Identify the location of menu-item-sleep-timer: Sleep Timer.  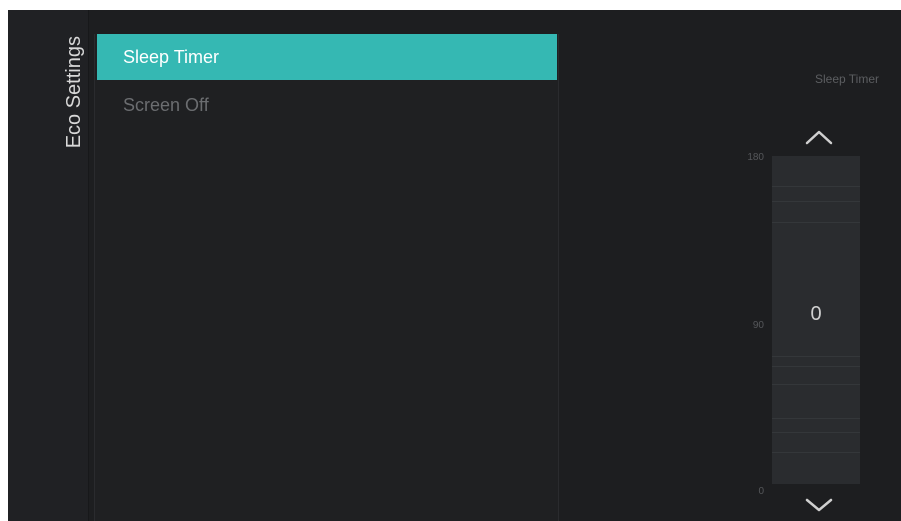
(327, 57).